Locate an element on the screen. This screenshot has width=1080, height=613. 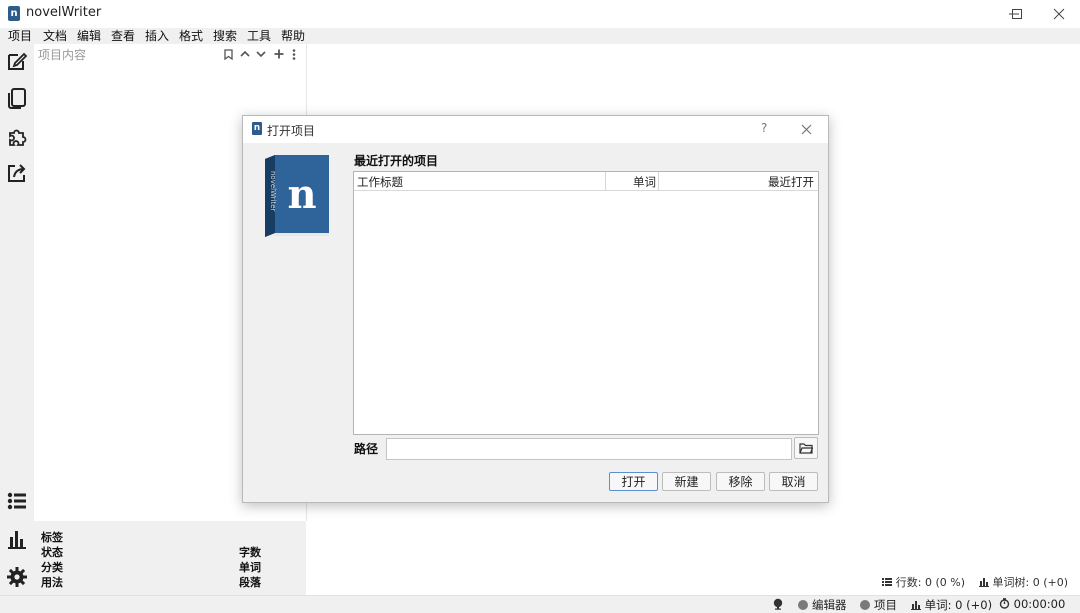
stopwatch-icon is located at coordinates (1004, 603).